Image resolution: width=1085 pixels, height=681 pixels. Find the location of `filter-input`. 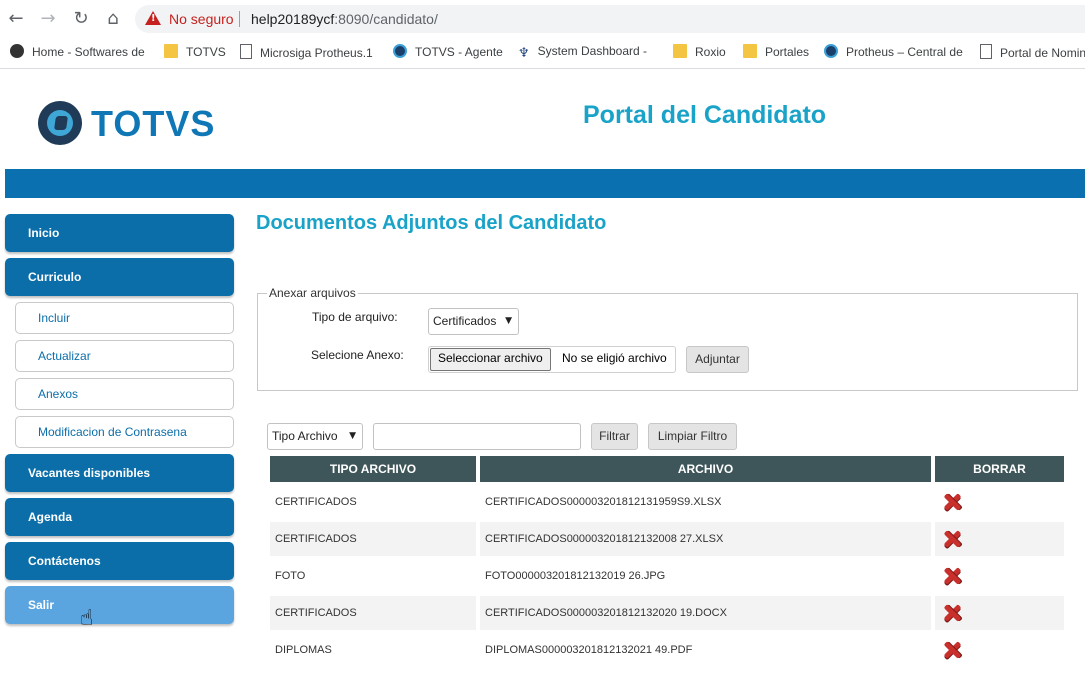

filter-input is located at coordinates (477, 436).